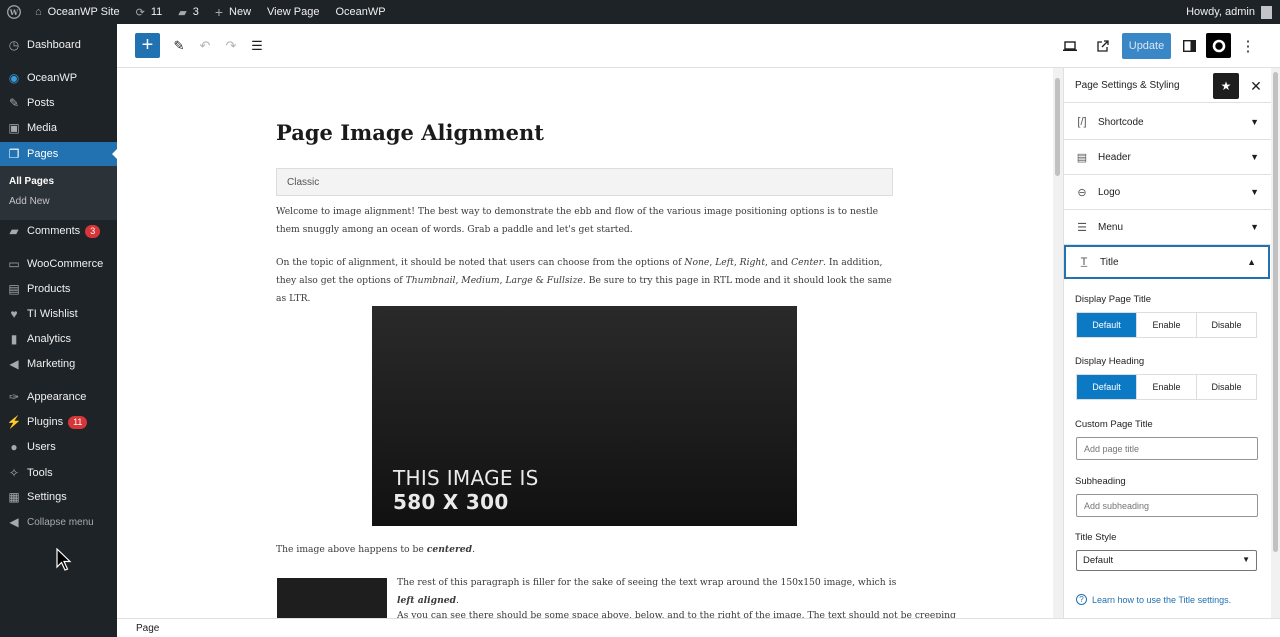 The height and width of the screenshot is (637, 1280). Describe the element at coordinates (1103, 46) in the screenshot. I see `view-post-button` at that location.